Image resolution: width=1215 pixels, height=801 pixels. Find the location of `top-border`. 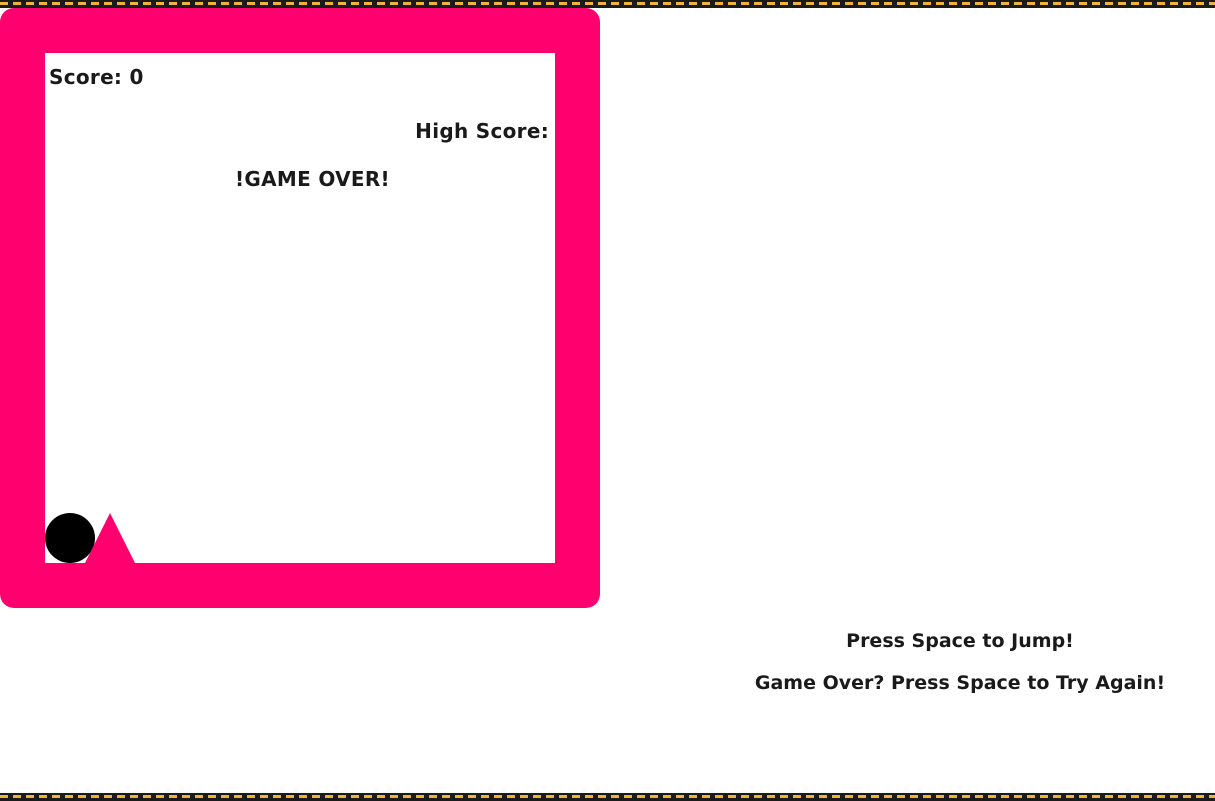

top-border is located at coordinates (607, 4).